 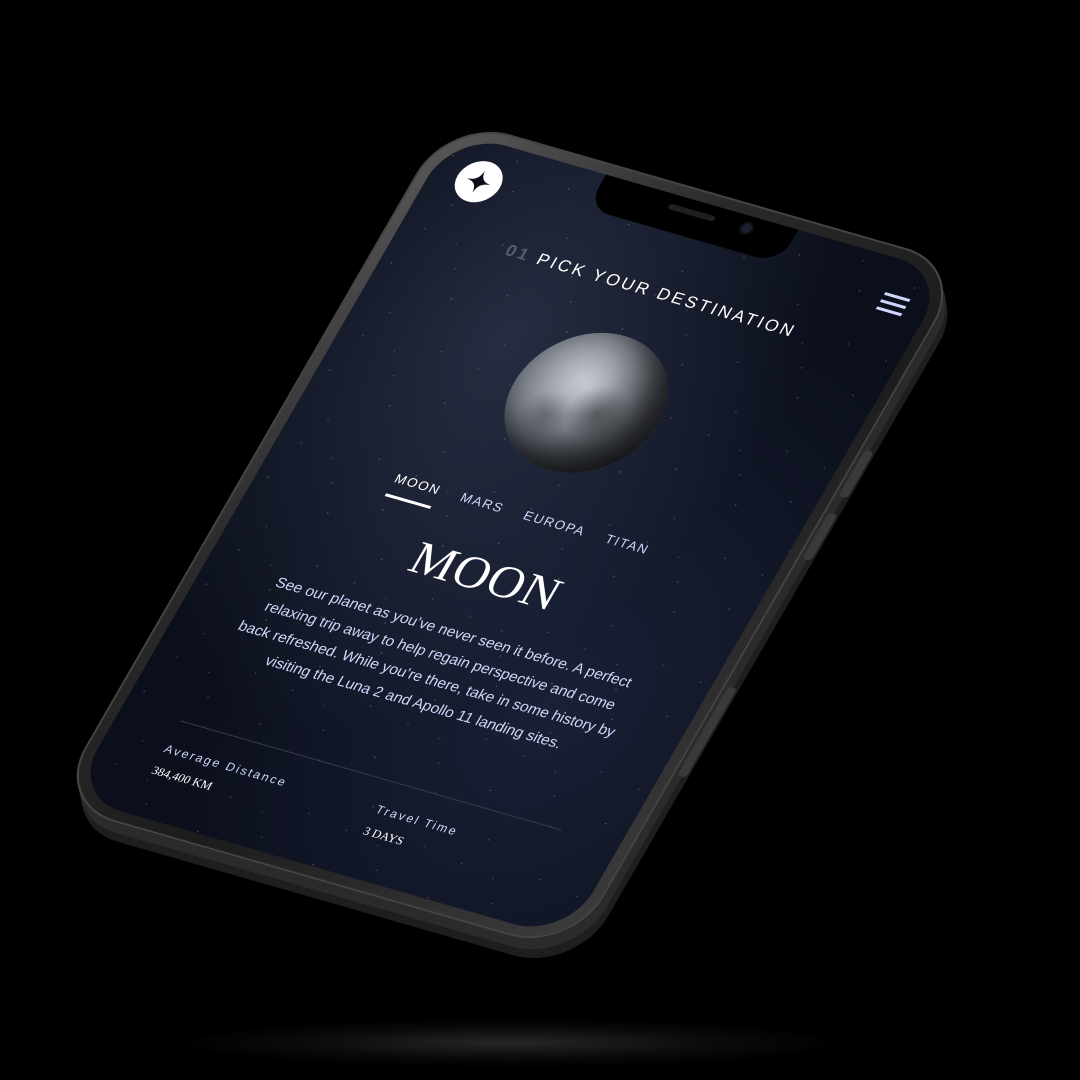 I want to click on front-camera, so click(x=746, y=228).